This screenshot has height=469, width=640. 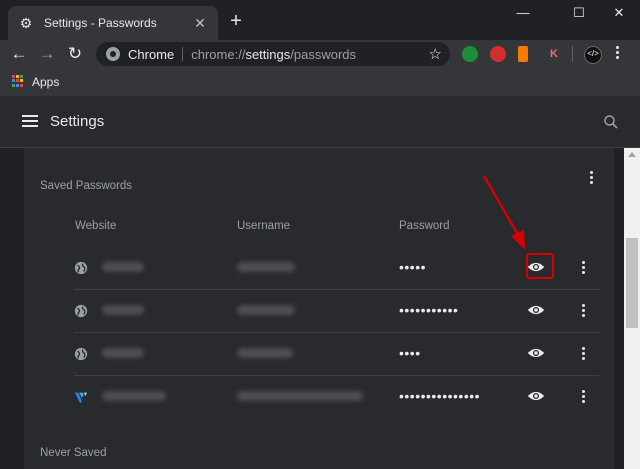 What do you see at coordinates (236, 21) in the screenshot?
I see `new-tab-button: +` at bounding box center [236, 21].